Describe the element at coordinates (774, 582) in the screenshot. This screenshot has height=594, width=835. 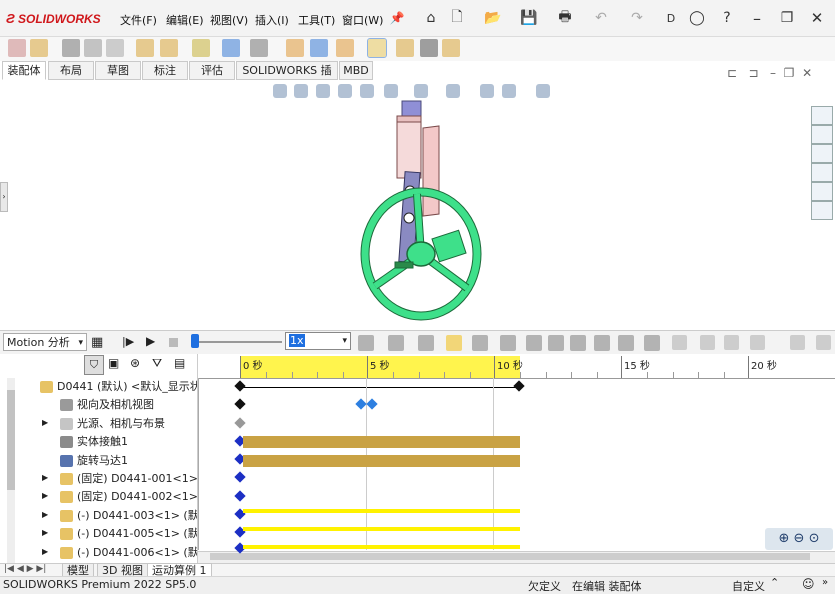
I see `chevron-up-icon: ⌃` at that location.